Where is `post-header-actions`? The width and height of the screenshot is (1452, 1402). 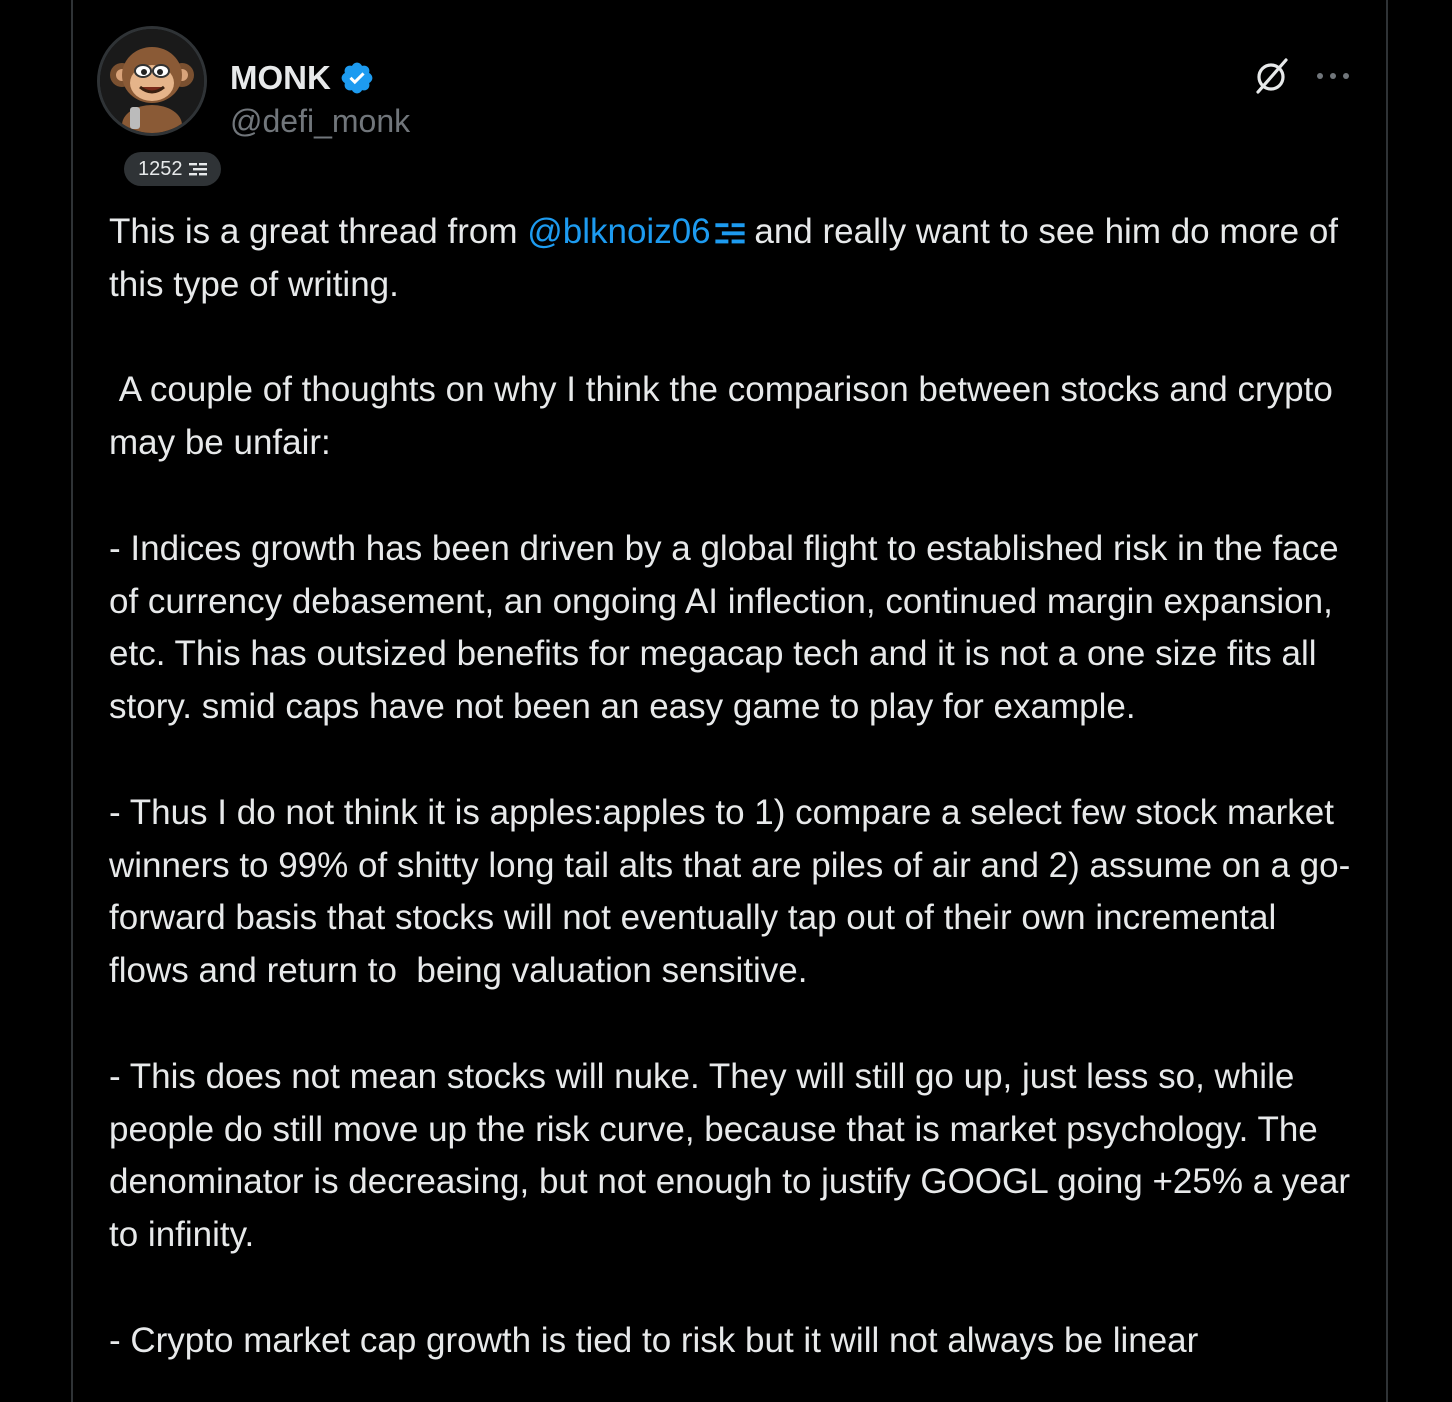 post-header-actions is located at coordinates (1301, 76).